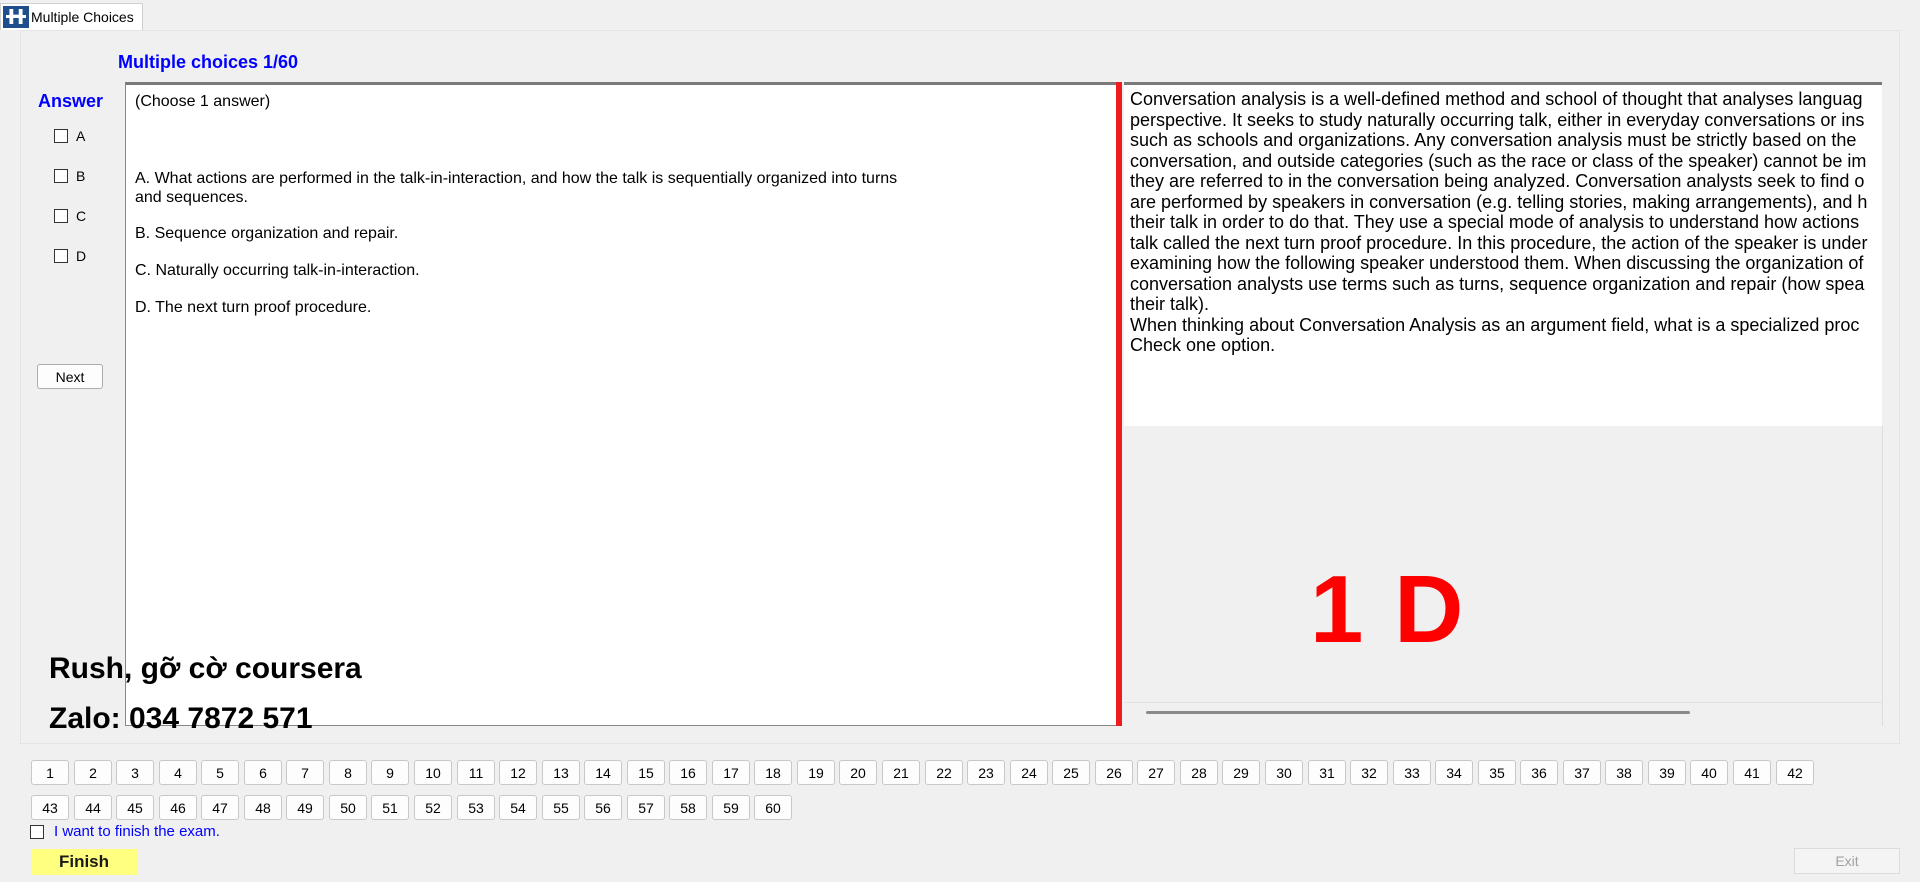  I want to click on option-d-text: D. The next turn proof procedure., so click(253, 307).